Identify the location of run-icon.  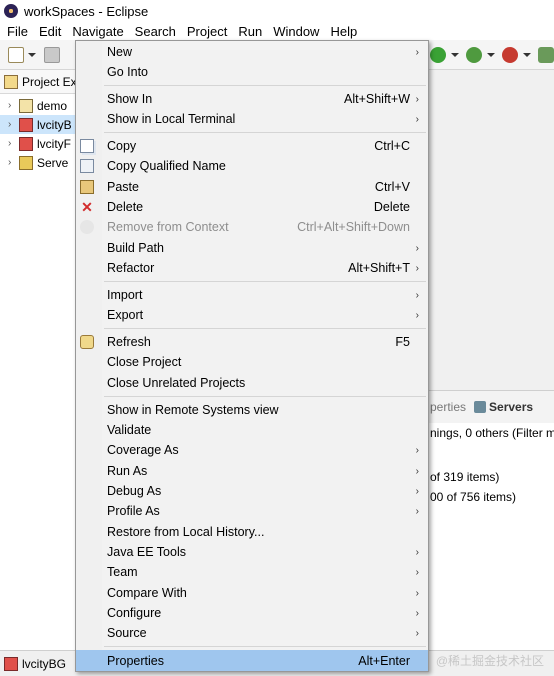
(438, 55).